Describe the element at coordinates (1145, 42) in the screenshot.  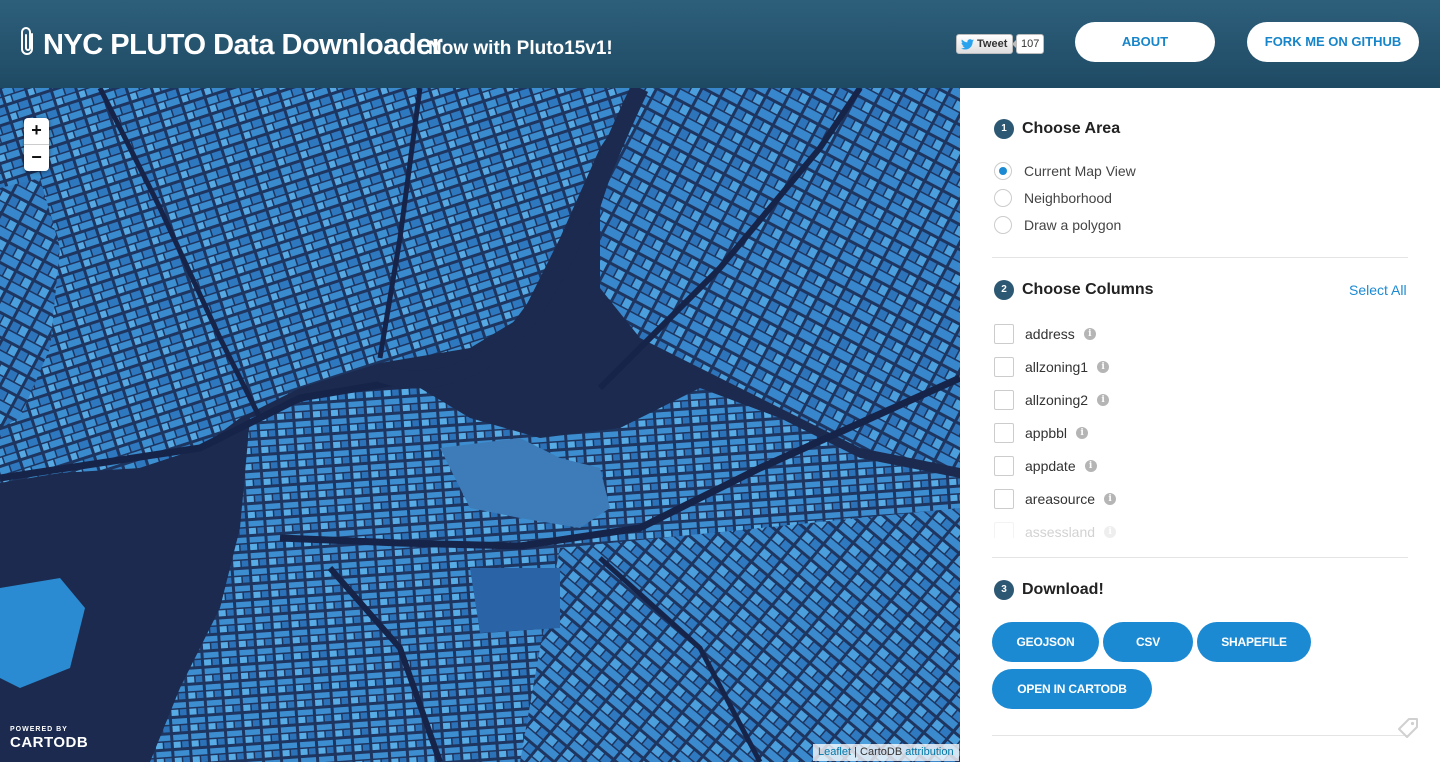
I see `about-button: ABOUT` at that location.